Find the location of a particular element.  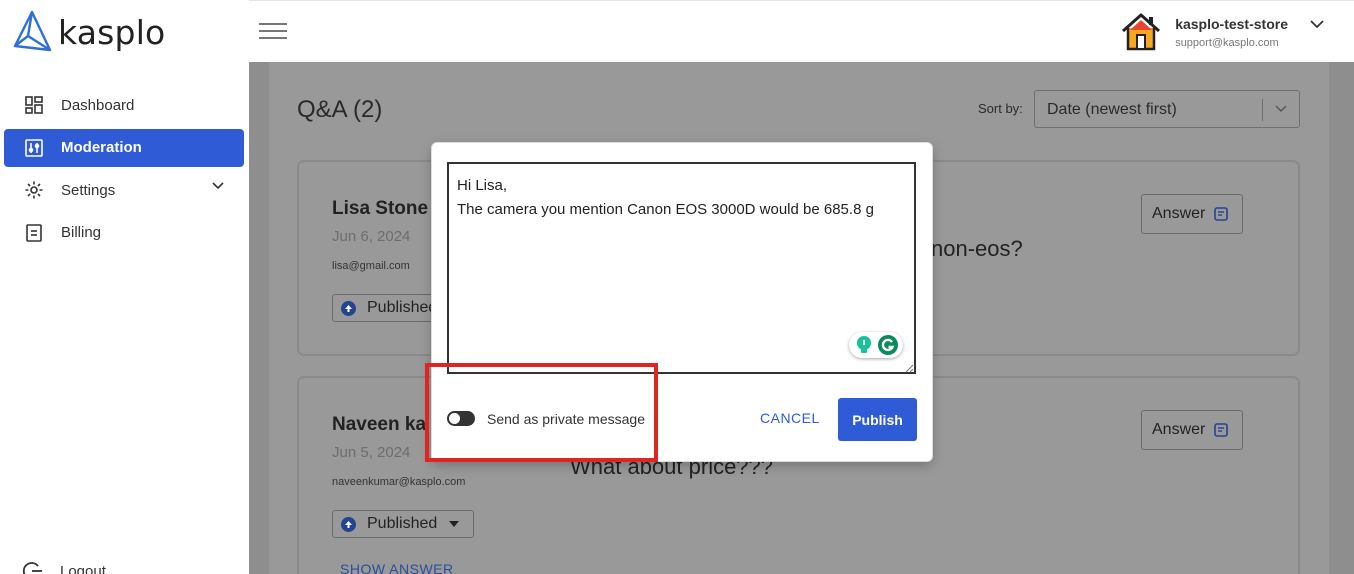

customer-email: naveenkumar@kasplo.com is located at coordinates (399, 482).